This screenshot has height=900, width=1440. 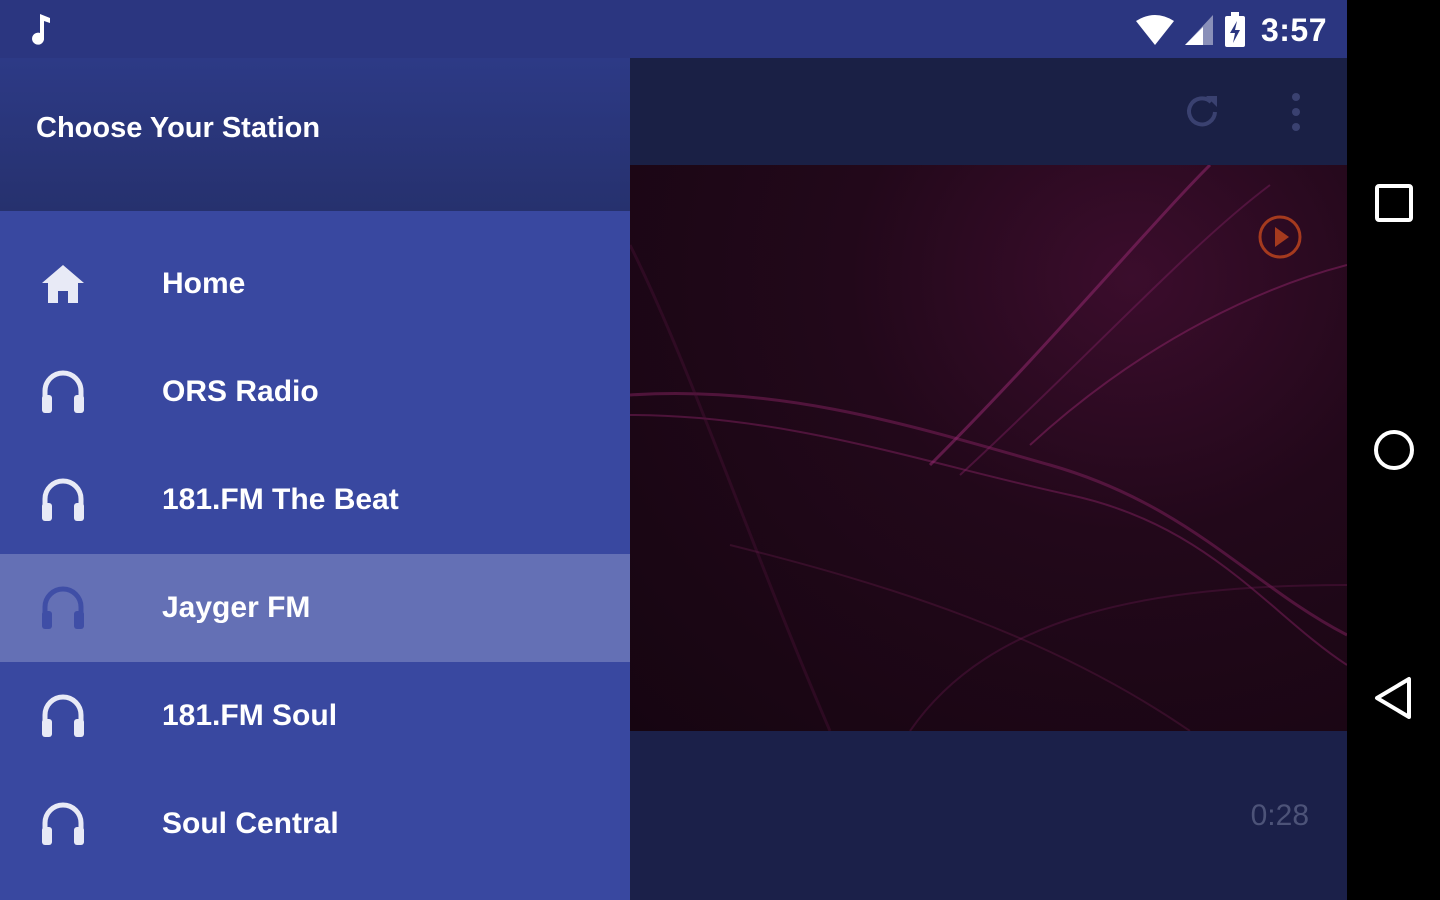 I want to click on wifi-icon, so click(x=1154, y=30).